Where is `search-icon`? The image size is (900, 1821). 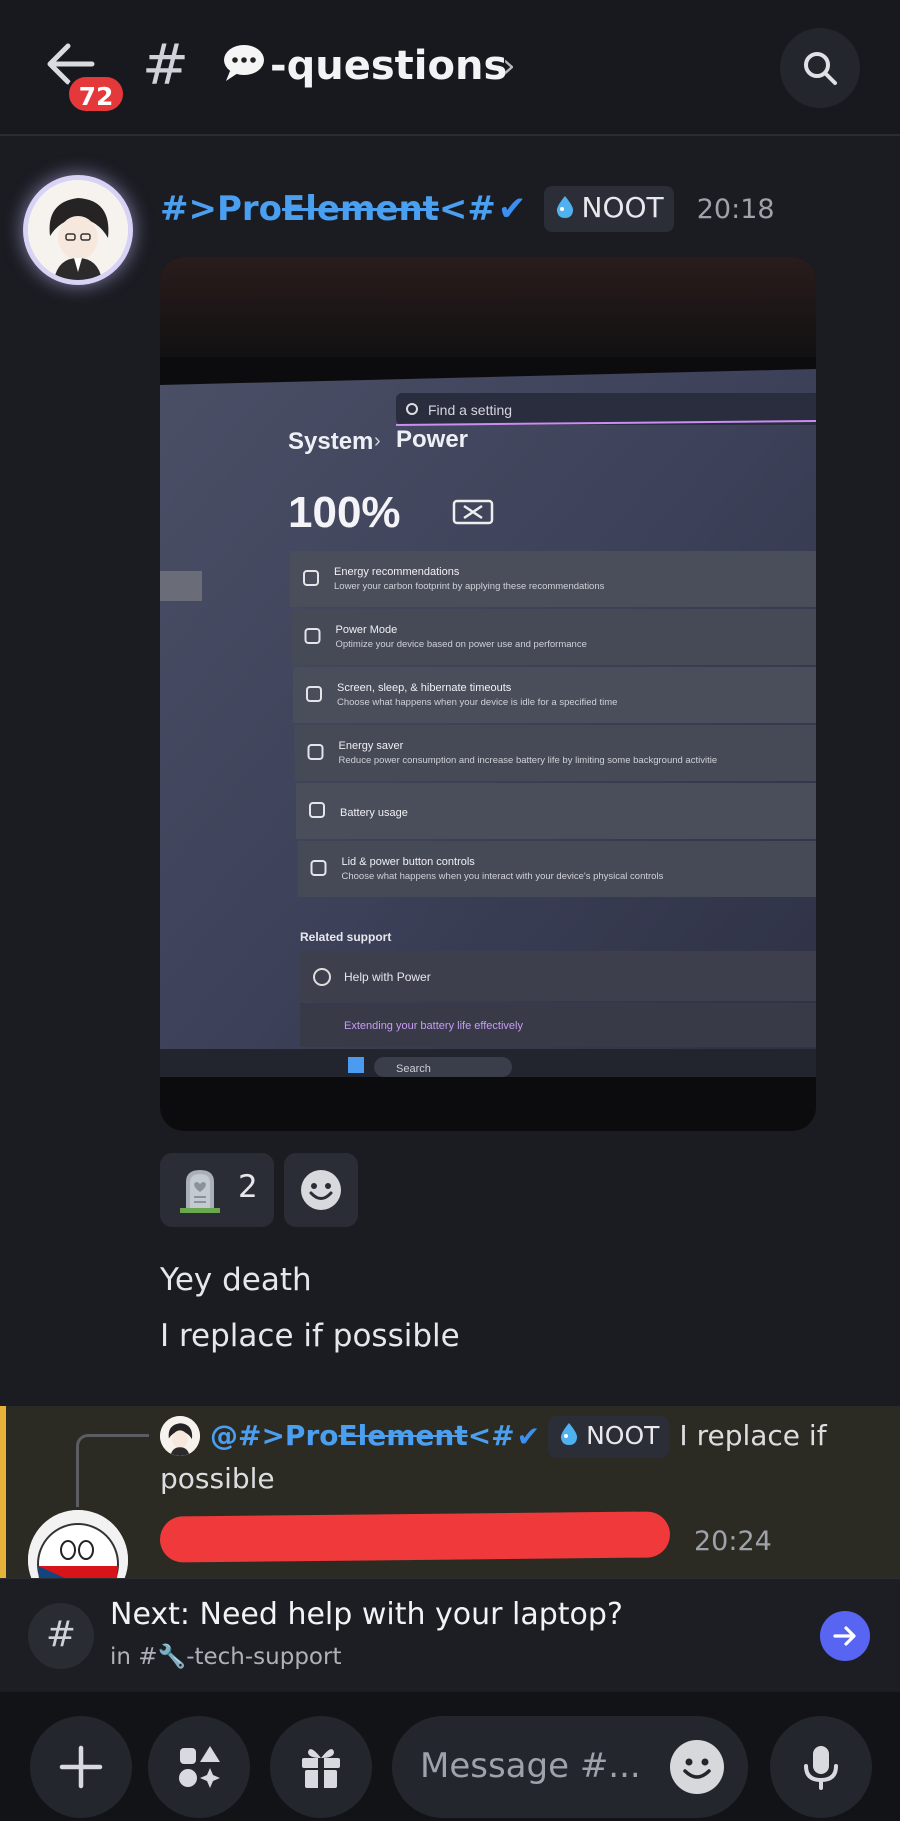
search-icon is located at coordinates (820, 68).